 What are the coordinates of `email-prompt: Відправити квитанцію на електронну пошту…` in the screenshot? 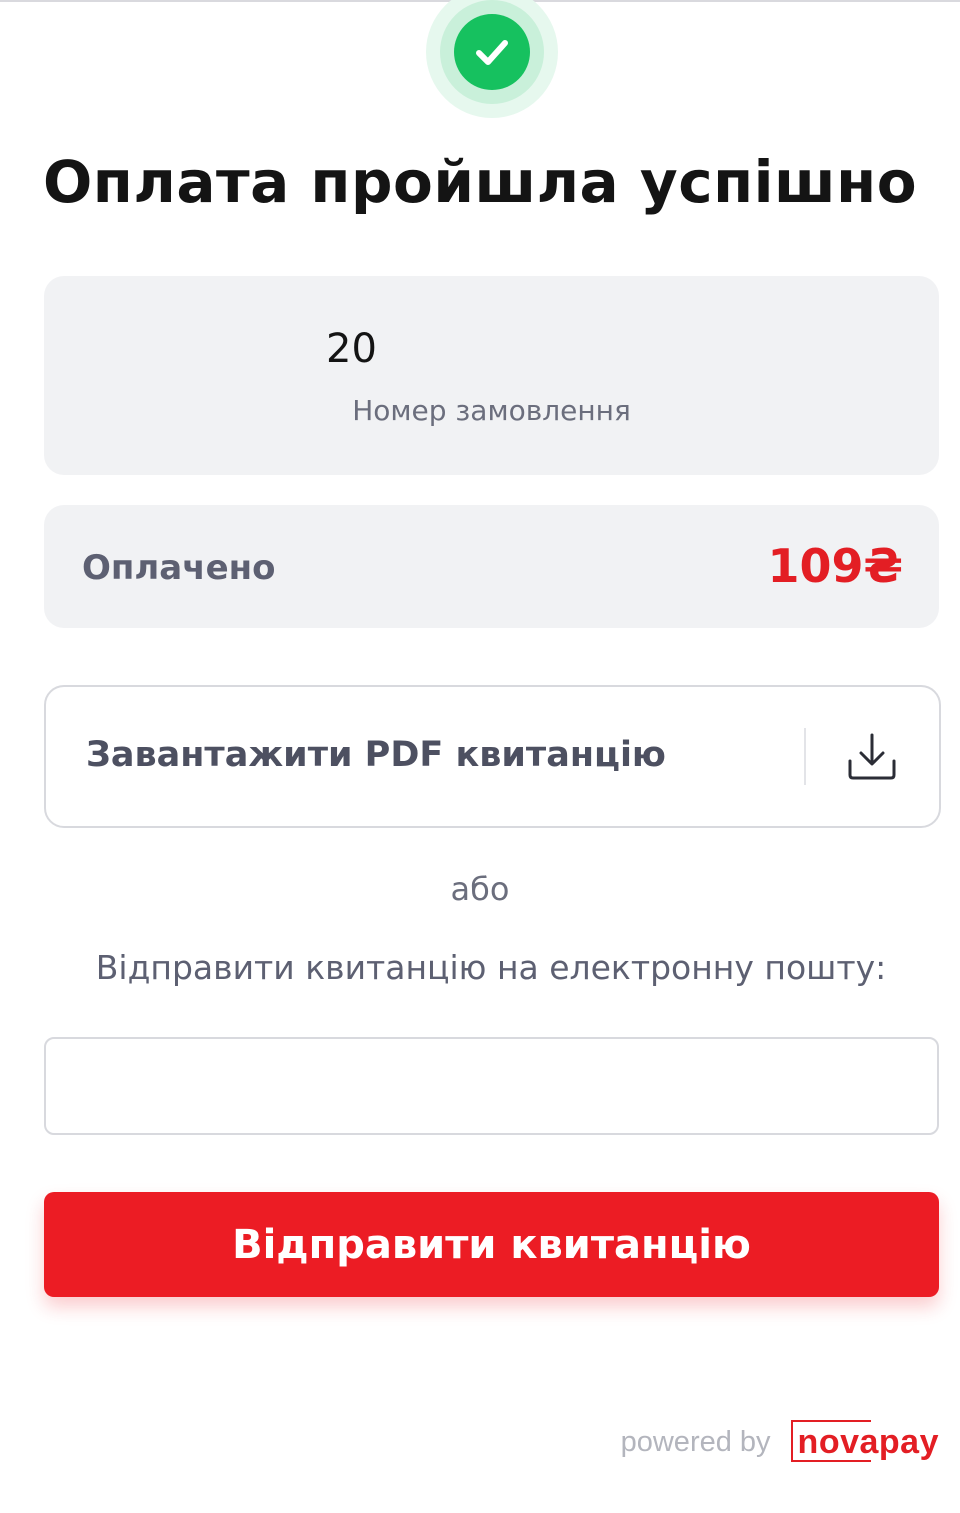 It's located at (491, 967).